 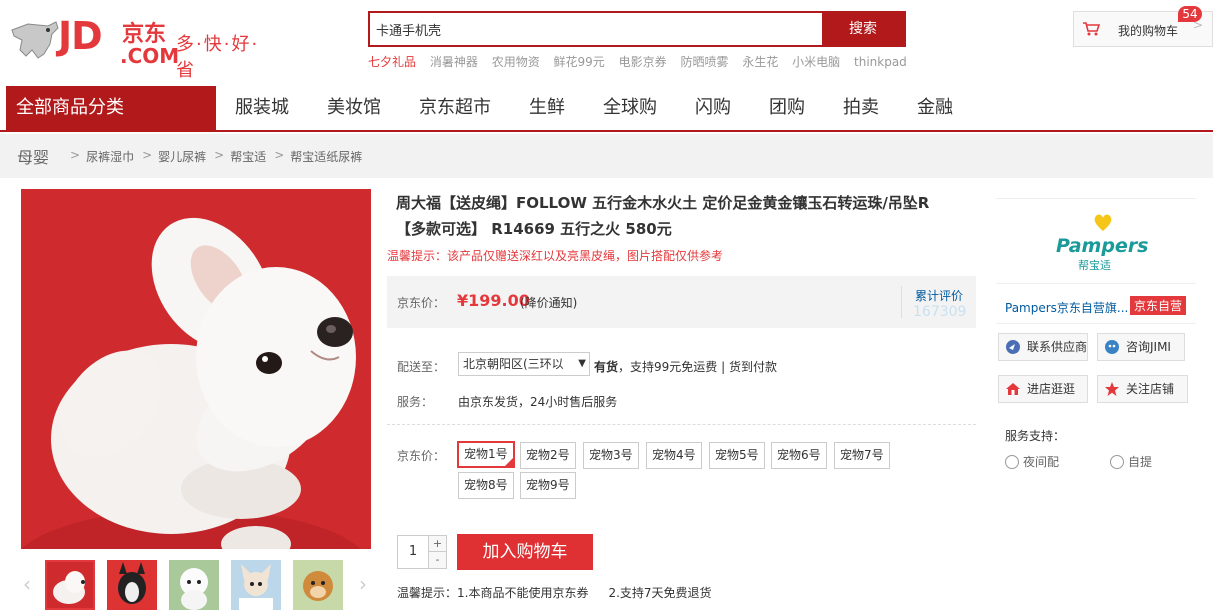 I want to click on contact-supplier-button: 联系供应商, so click(x=1043, y=347).